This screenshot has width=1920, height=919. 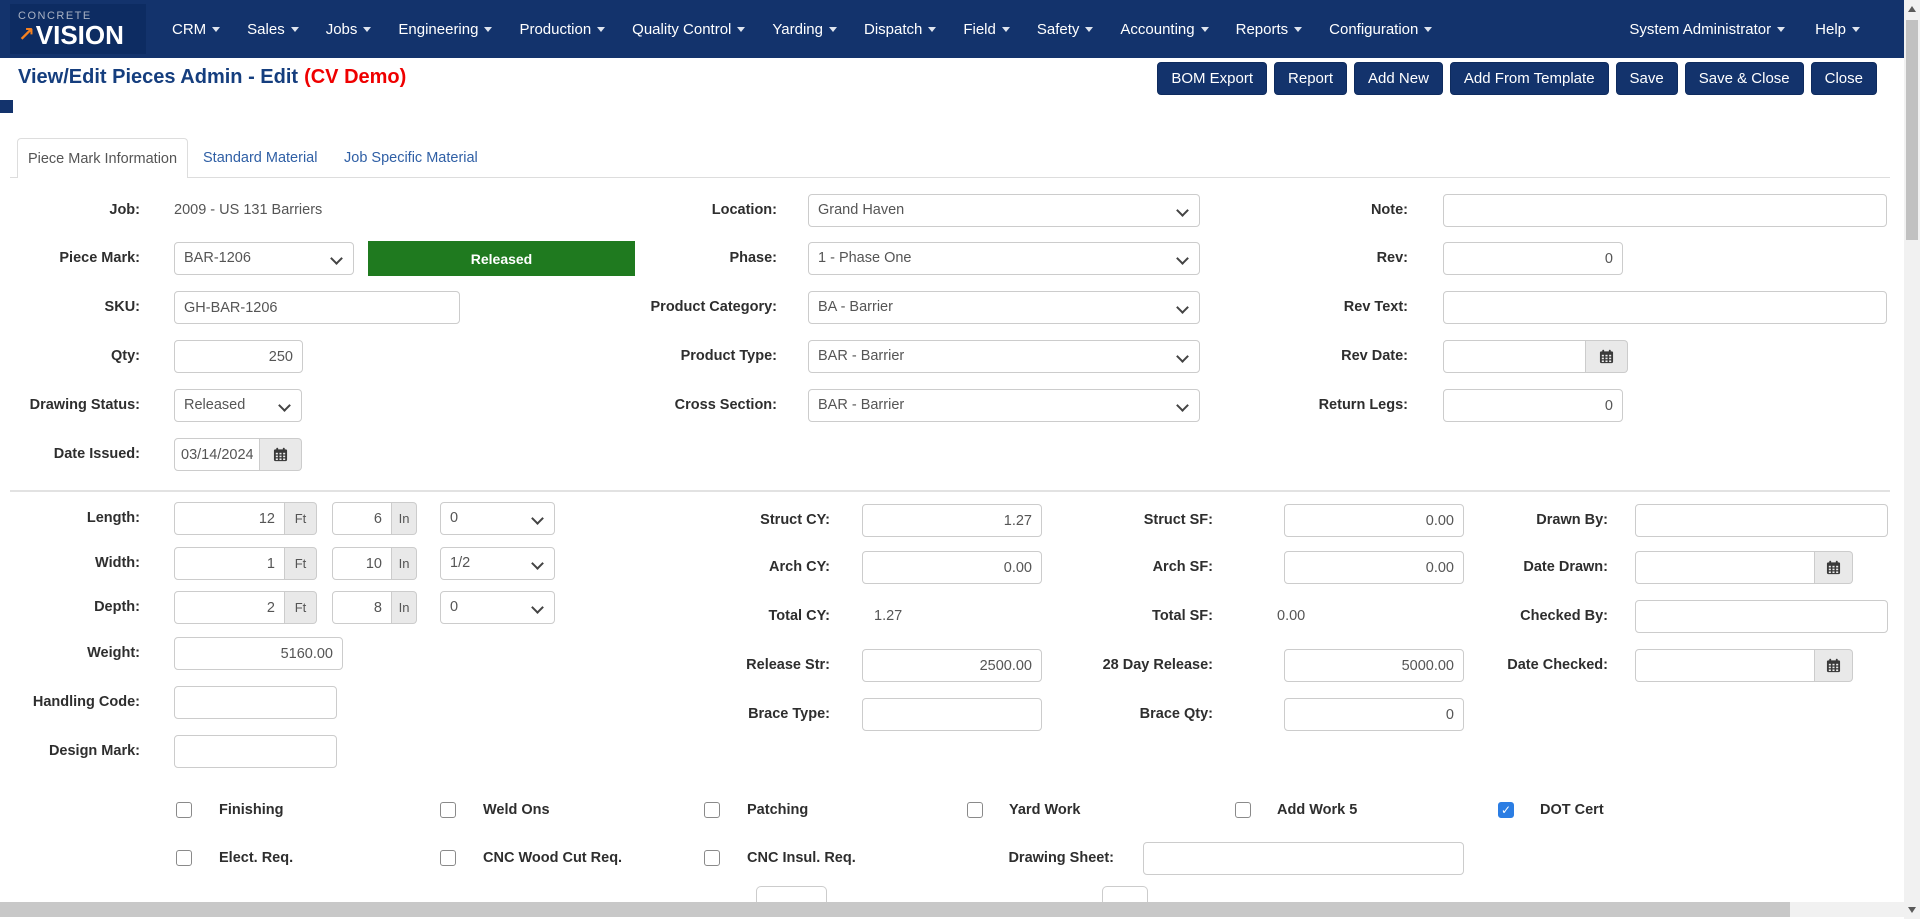 What do you see at coordinates (264, 258) in the screenshot?
I see `piece-mark-select: BAR-1206` at bounding box center [264, 258].